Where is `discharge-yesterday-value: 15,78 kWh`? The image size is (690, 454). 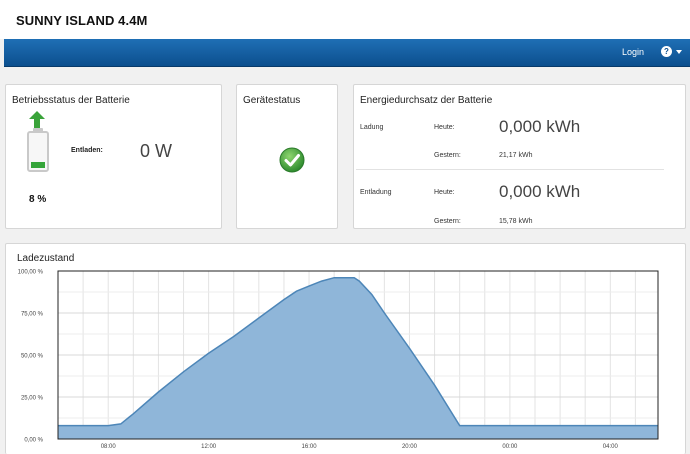
discharge-yesterday-value: 15,78 kWh is located at coordinates (516, 221).